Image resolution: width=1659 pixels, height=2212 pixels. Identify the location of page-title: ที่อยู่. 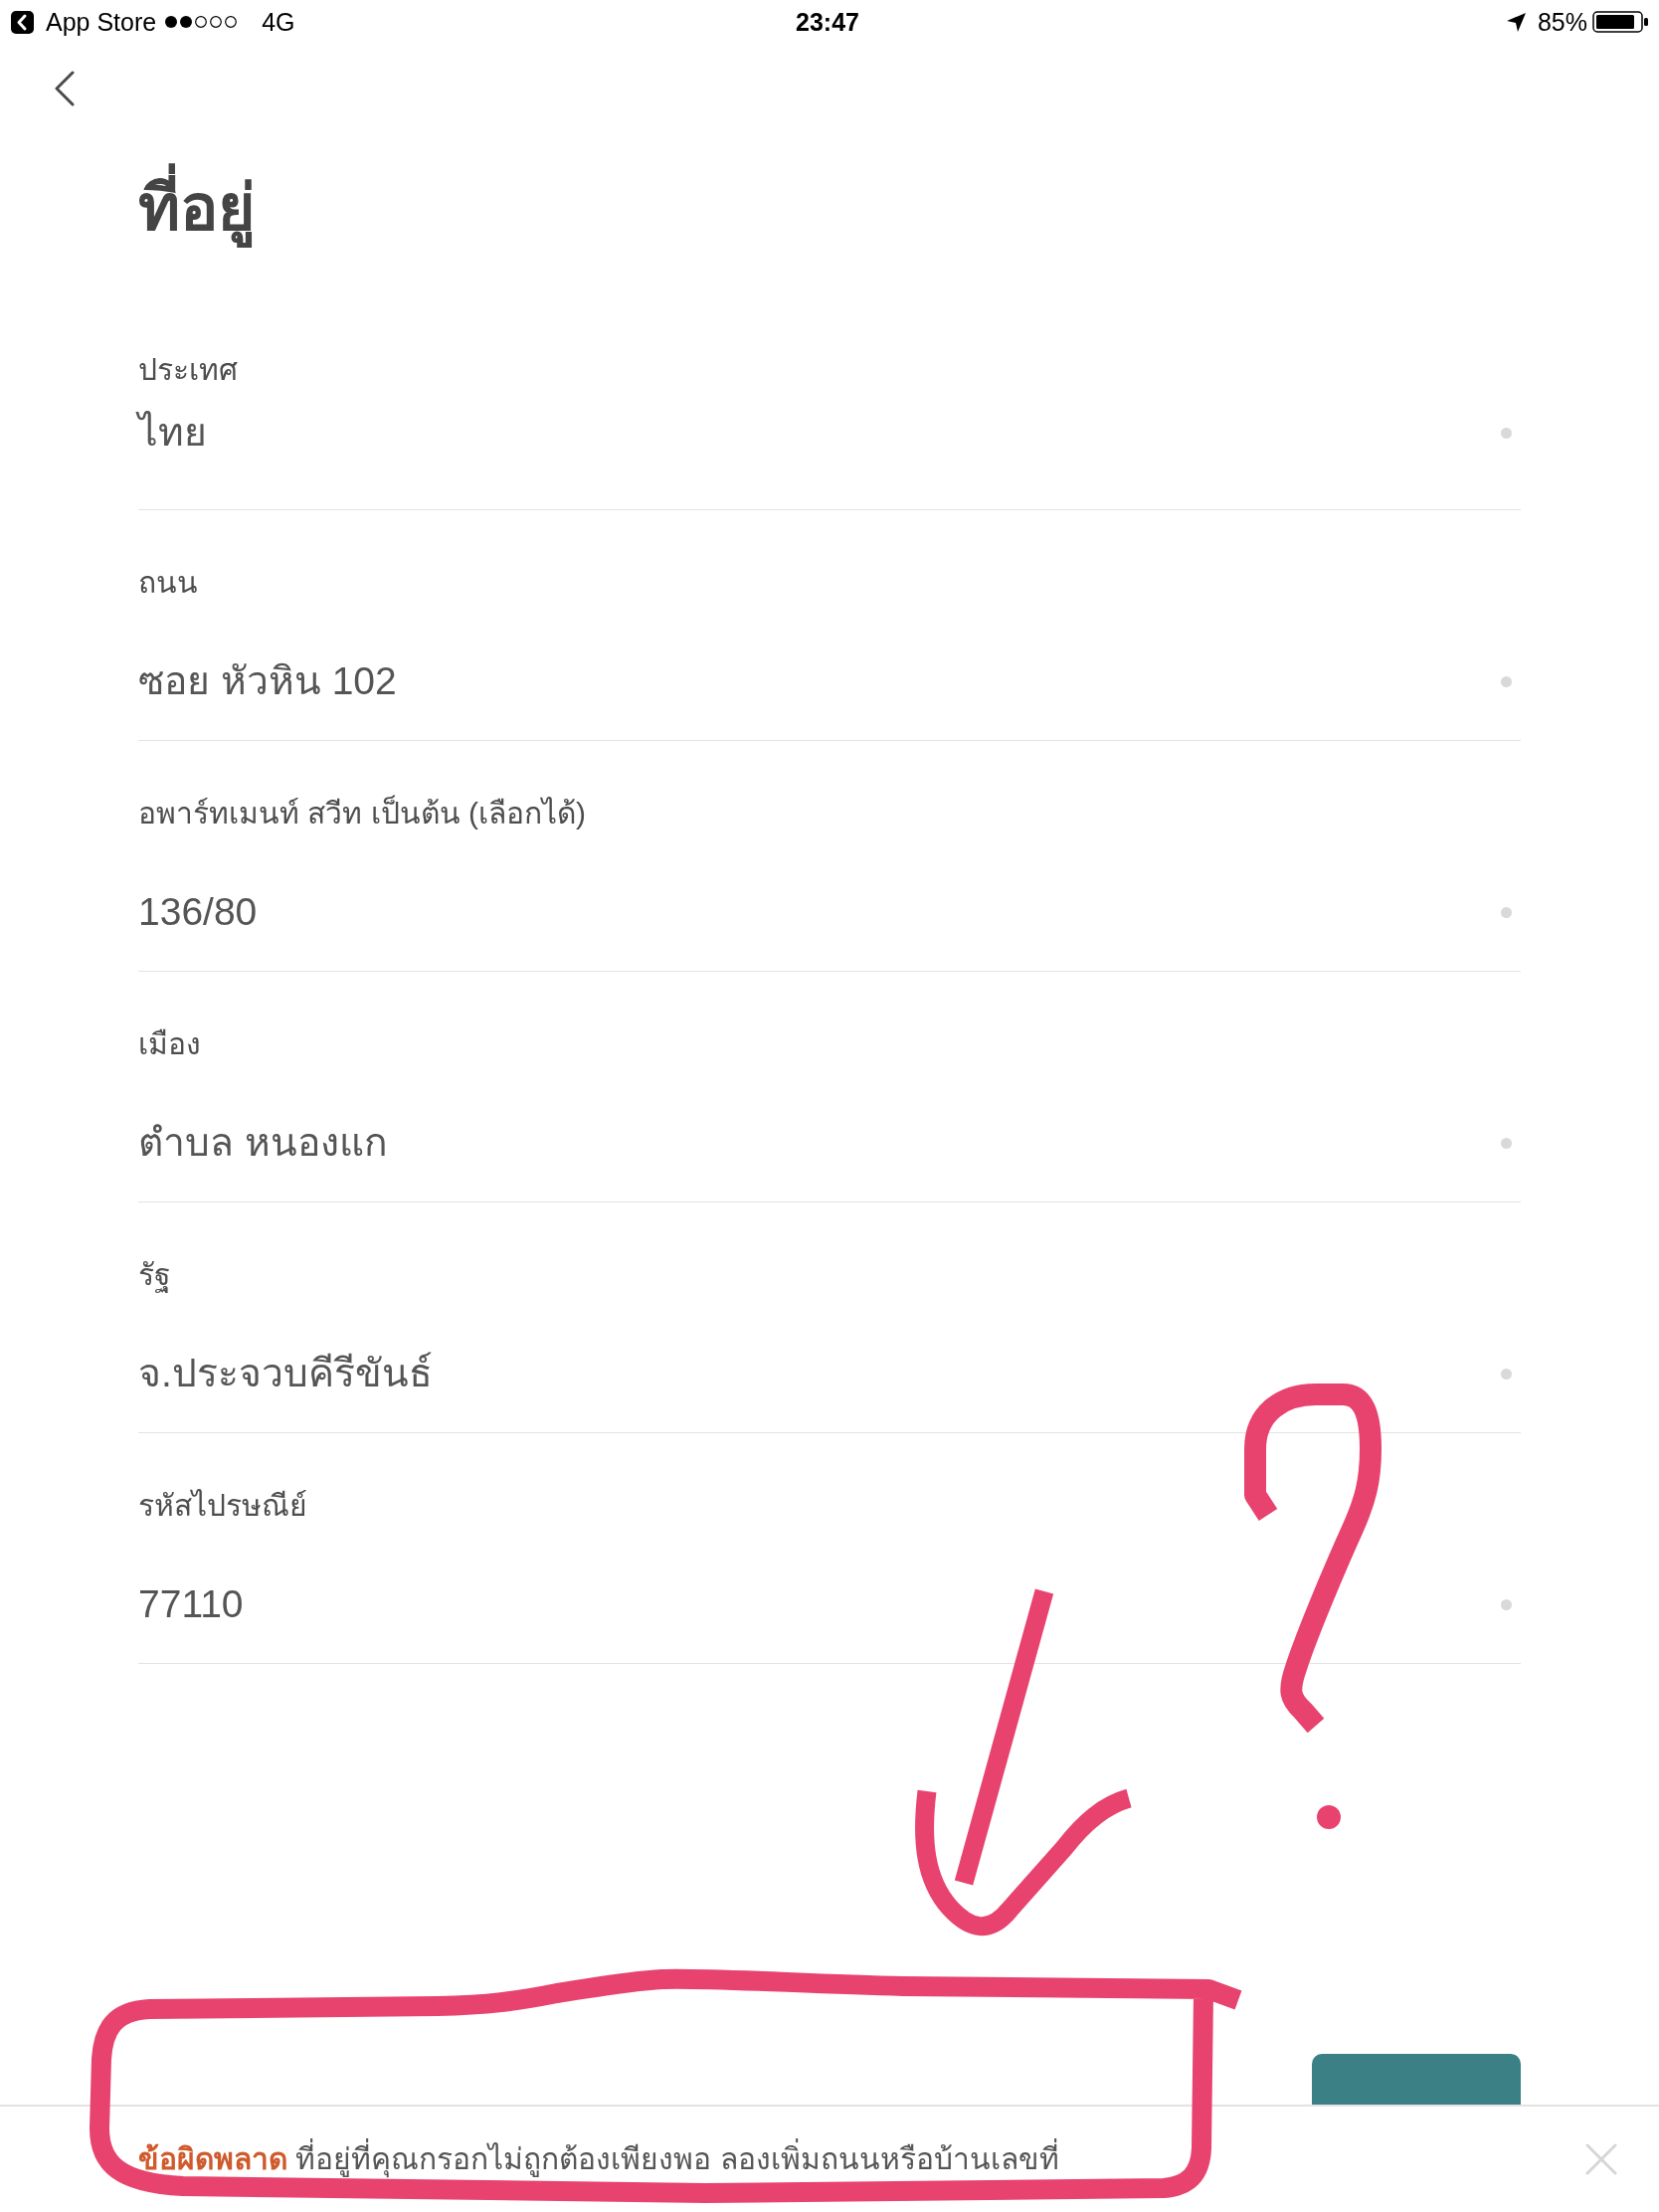
(197, 208).